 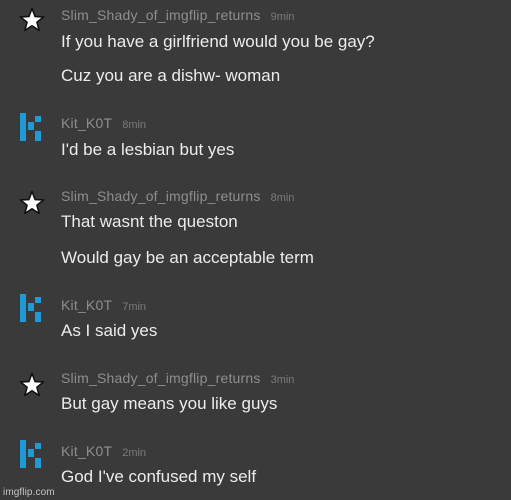 I want to click on message-text: God I've confused my self, so click(x=159, y=476).